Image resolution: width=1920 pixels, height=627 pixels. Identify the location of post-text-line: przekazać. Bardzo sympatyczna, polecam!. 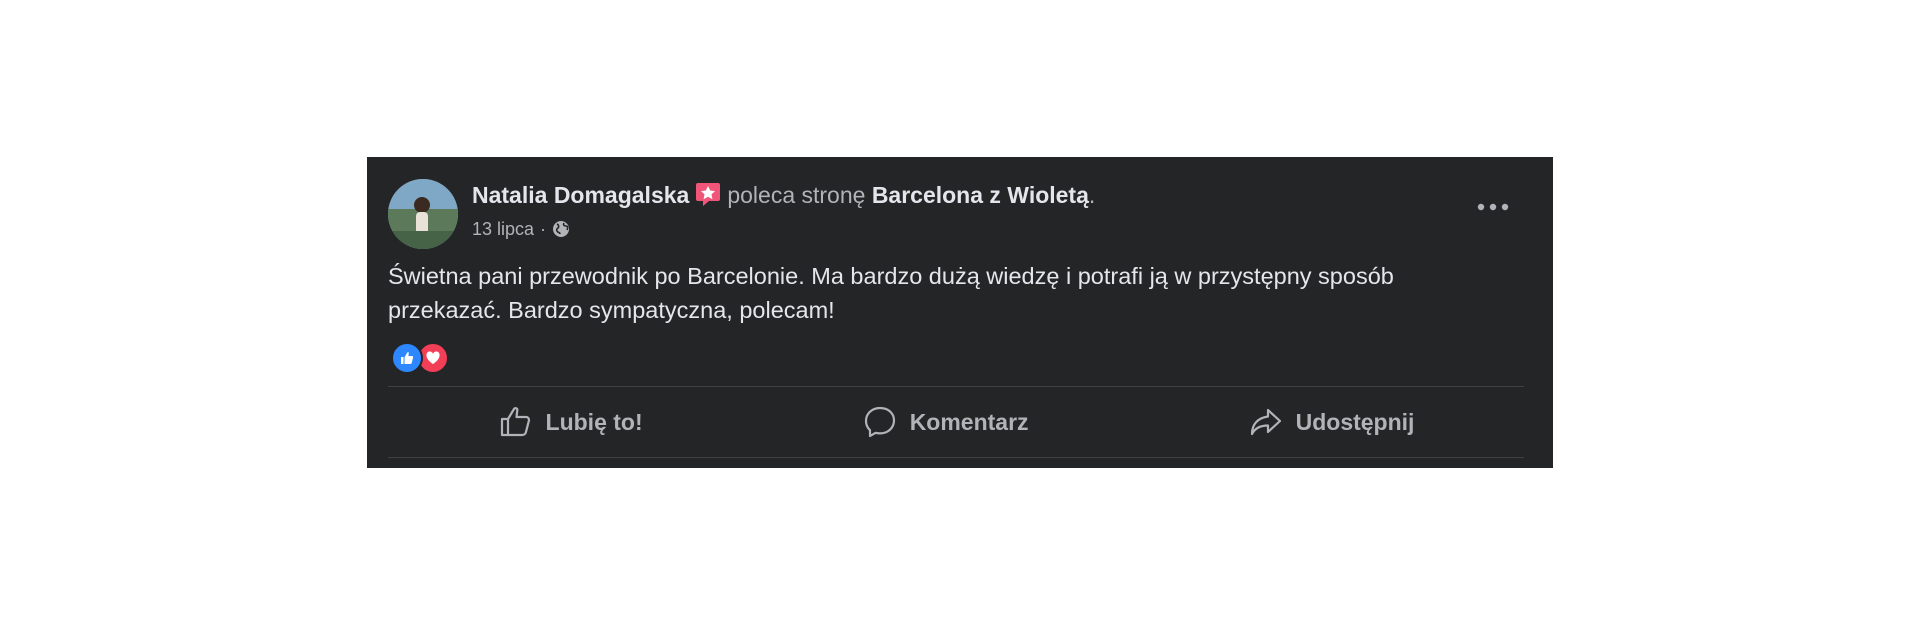
(611, 310).